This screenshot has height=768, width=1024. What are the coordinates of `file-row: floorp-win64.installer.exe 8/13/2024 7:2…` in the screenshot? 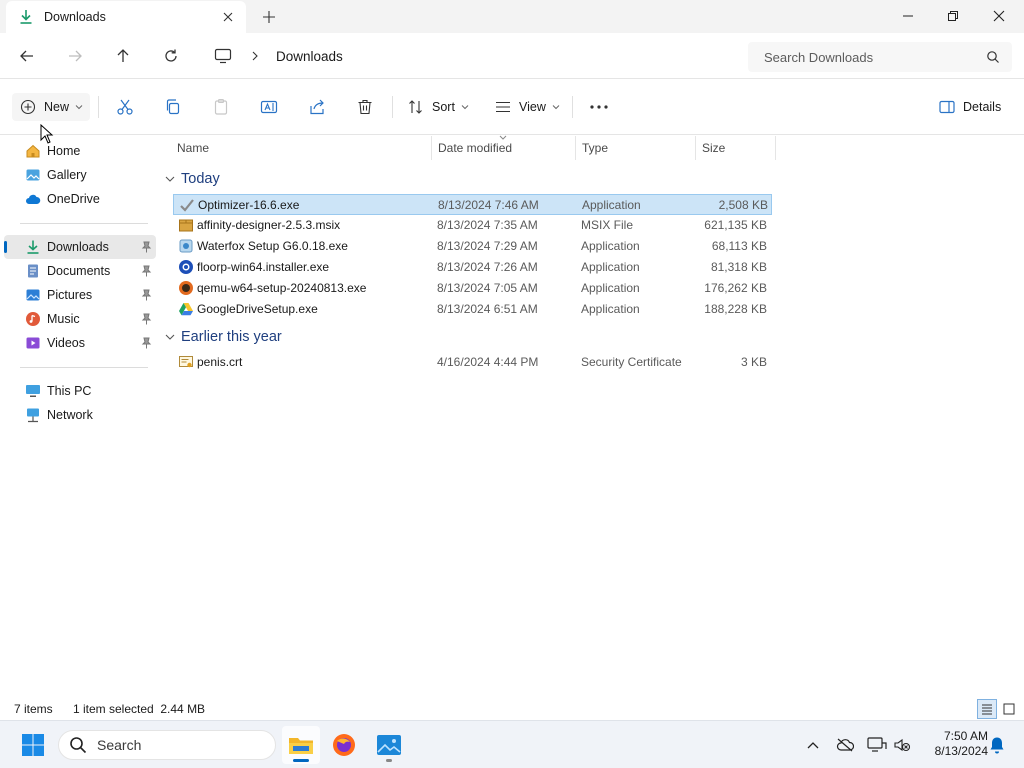 It's located at (472, 267).